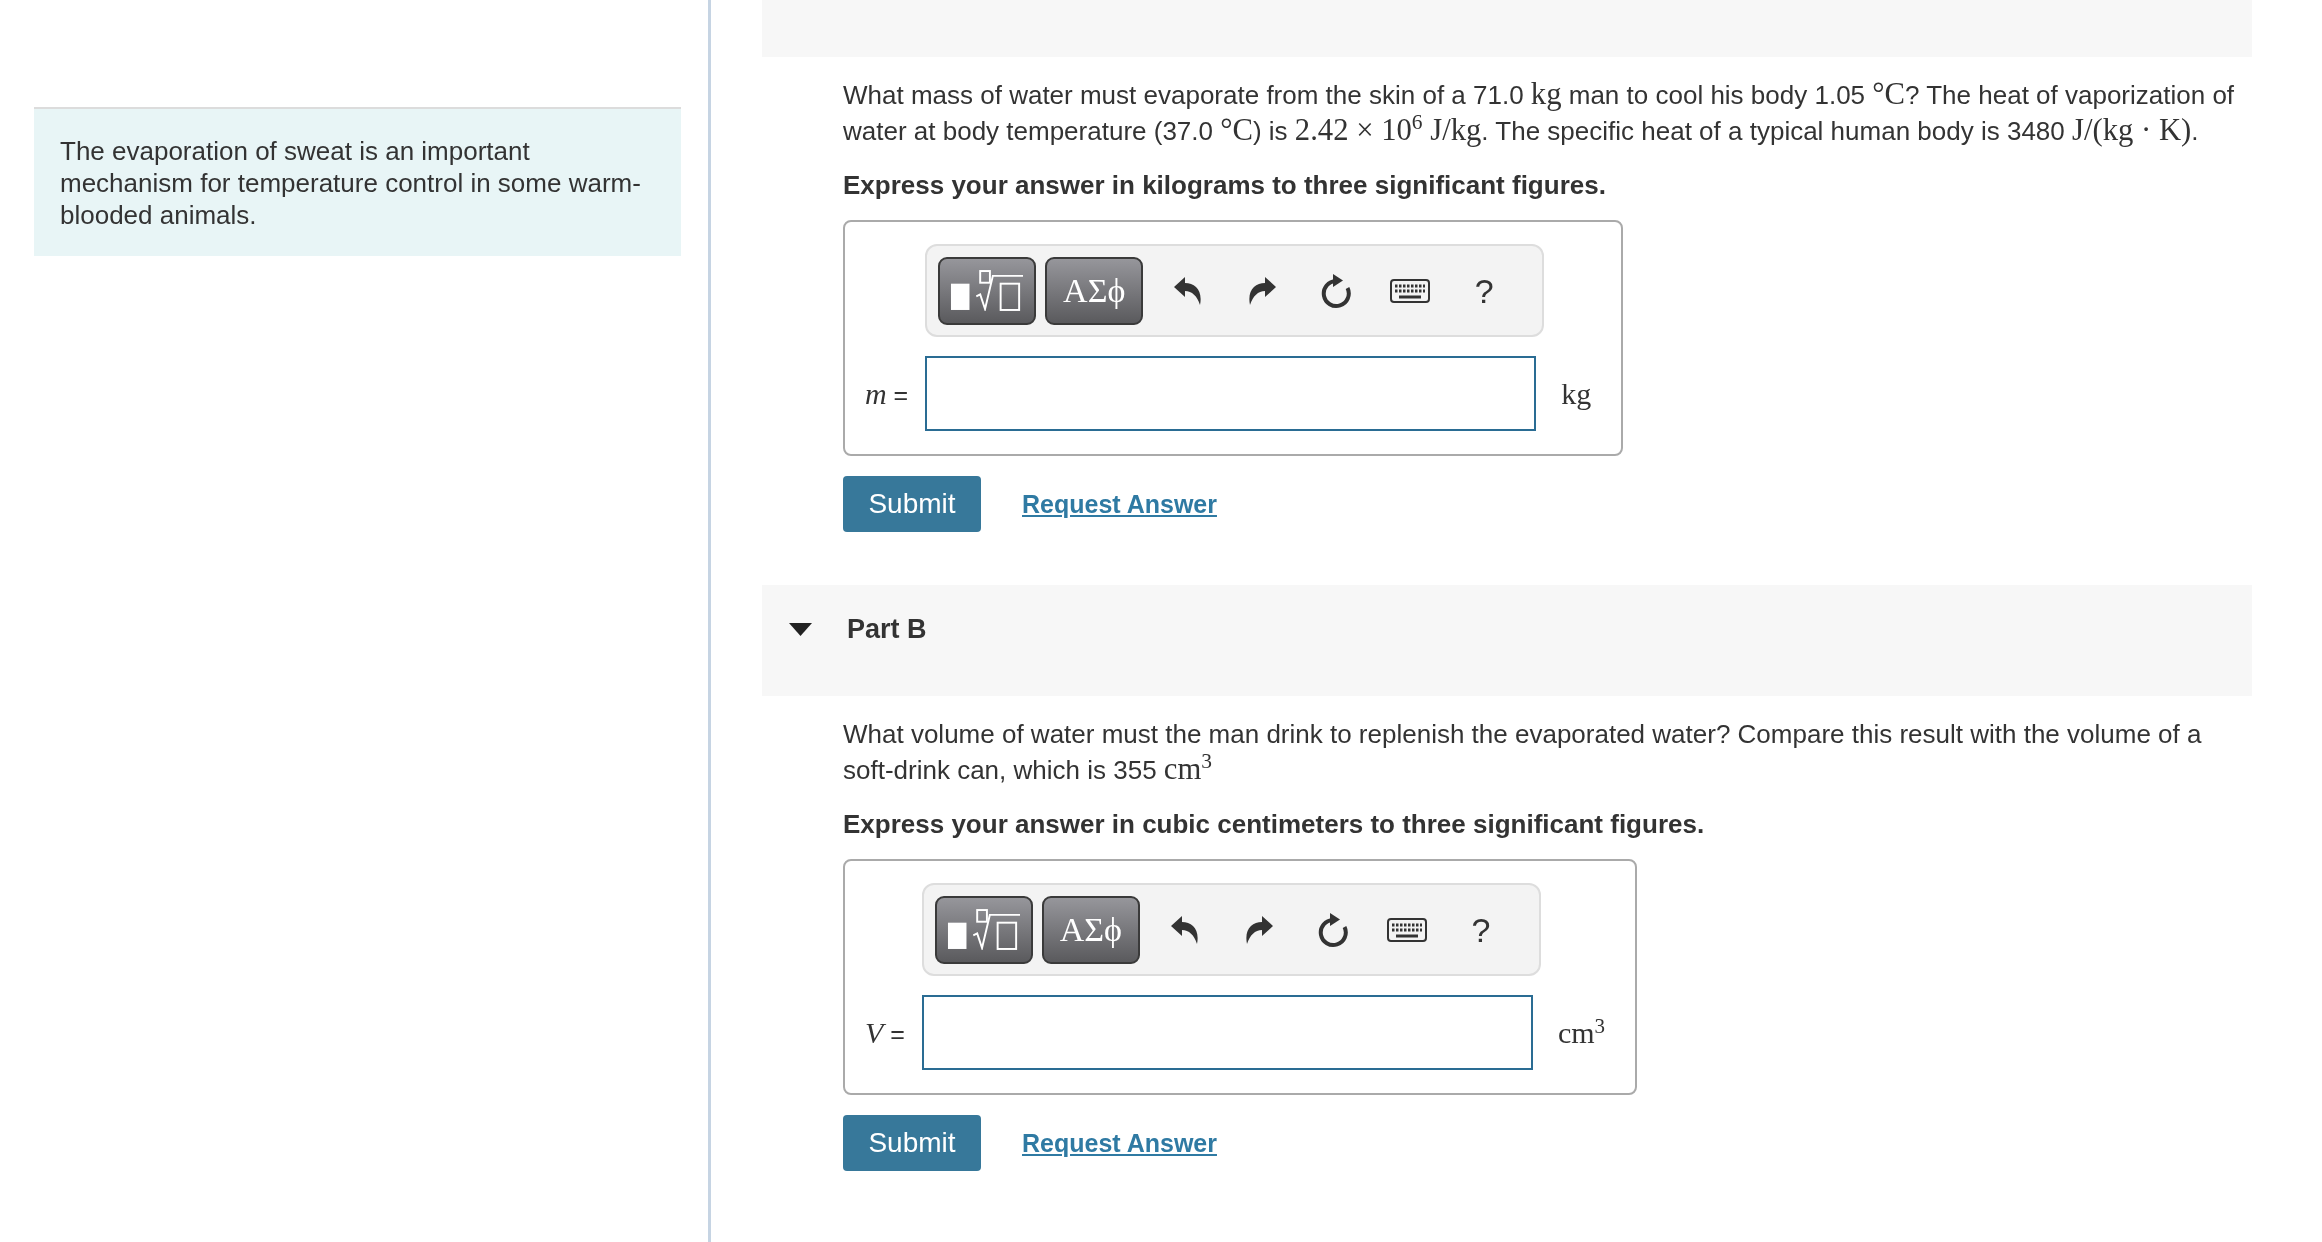  Describe the element at coordinates (887, 393) in the screenshot. I see `variable-label: m =` at that location.